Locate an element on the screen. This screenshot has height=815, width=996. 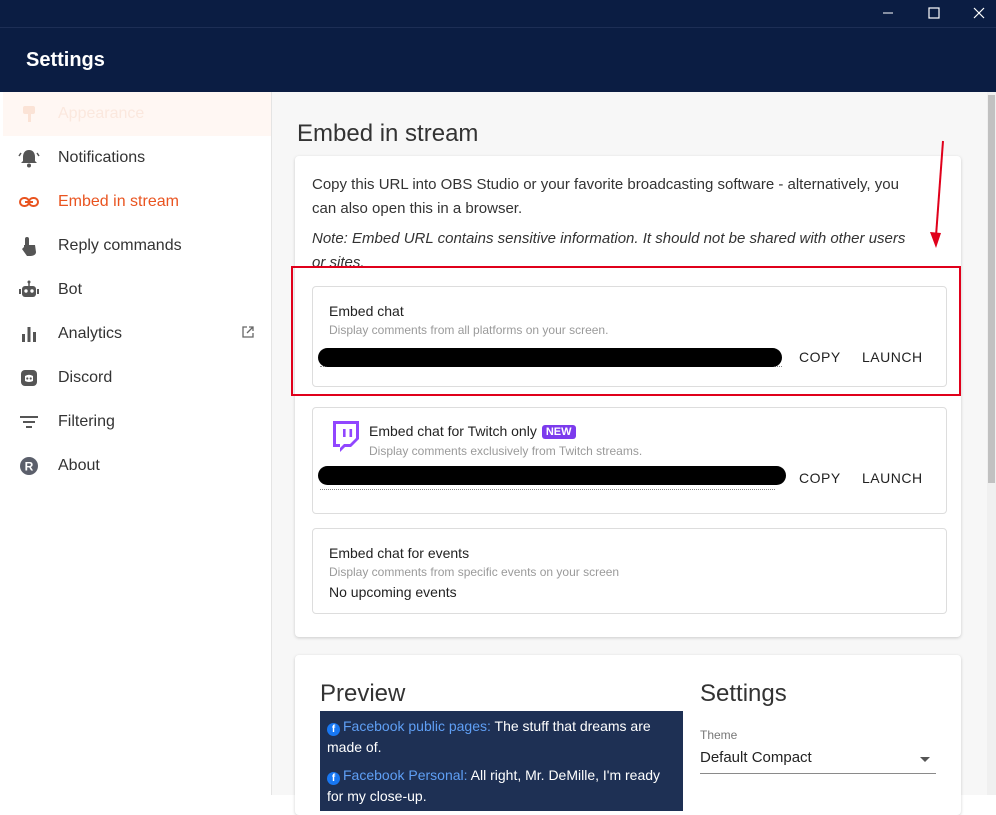
annotation-arrow-icon is located at coordinates (937, 194).